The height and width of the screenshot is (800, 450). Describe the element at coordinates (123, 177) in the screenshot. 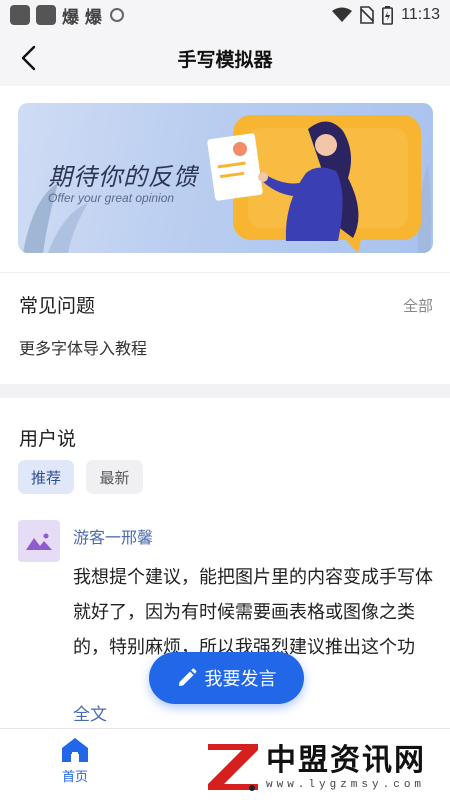

I see `banner-title: 期待你的反馈` at that location.